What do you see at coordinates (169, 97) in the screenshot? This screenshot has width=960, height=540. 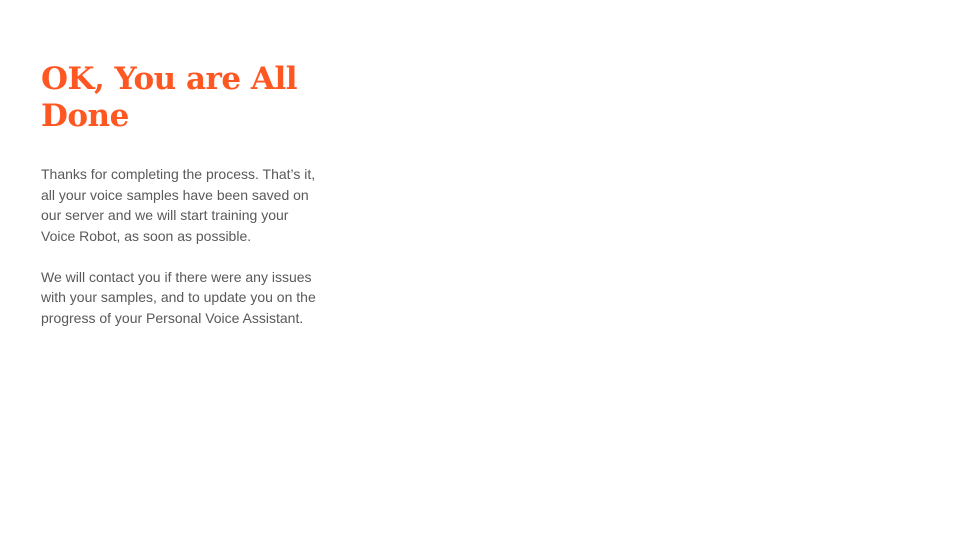 I see `slide-title: OK, You are All Done` at bounding box center [169, 97].